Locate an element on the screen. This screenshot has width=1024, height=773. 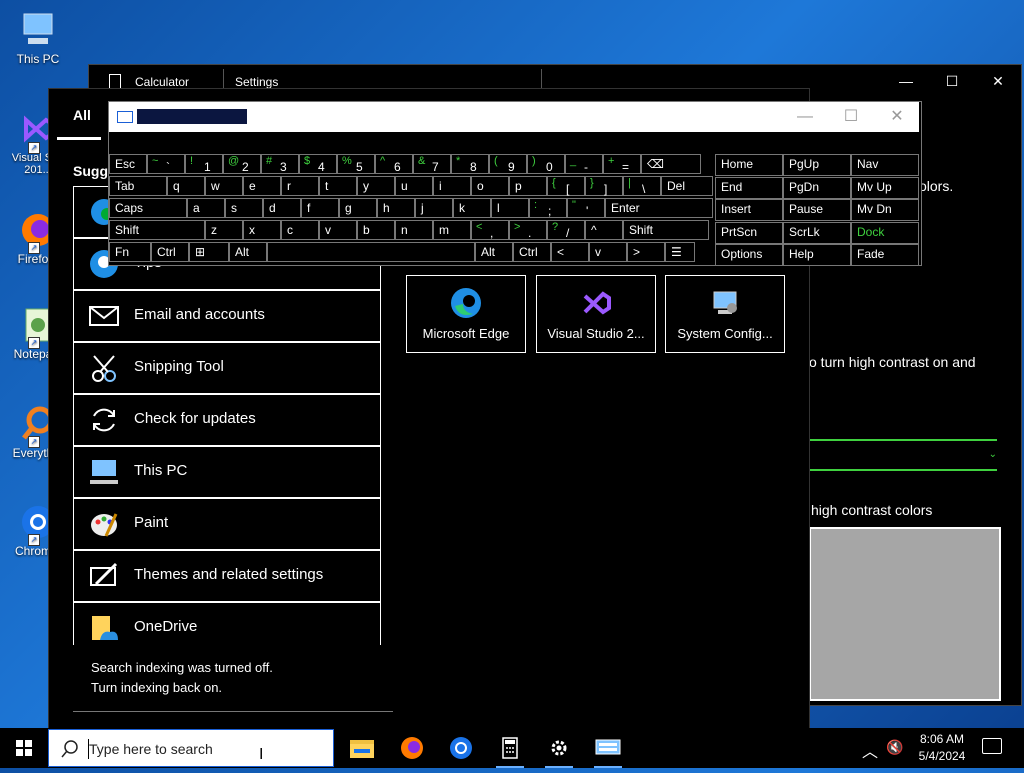
osk-key: (9 is located at coordinates (508, 164).